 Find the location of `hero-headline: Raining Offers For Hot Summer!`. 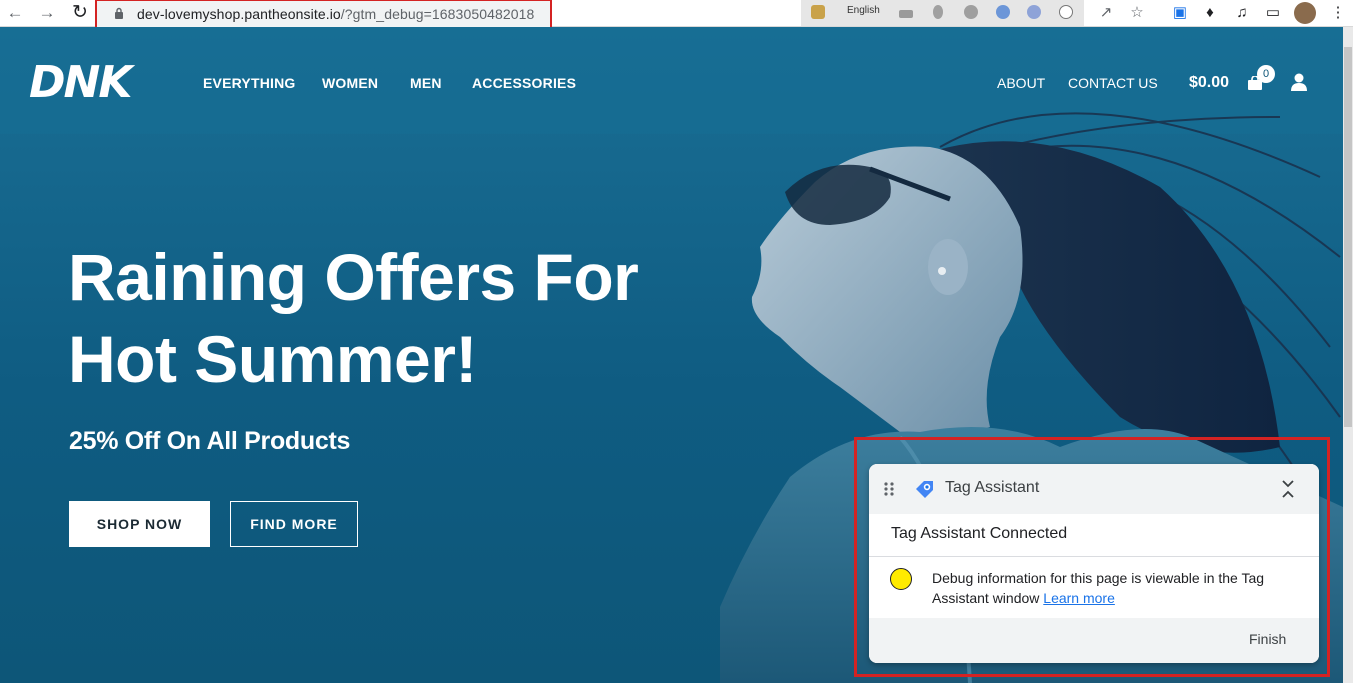

hero-headline: Raining Offers For Hot Summer! is located at coordinates (353, 318).